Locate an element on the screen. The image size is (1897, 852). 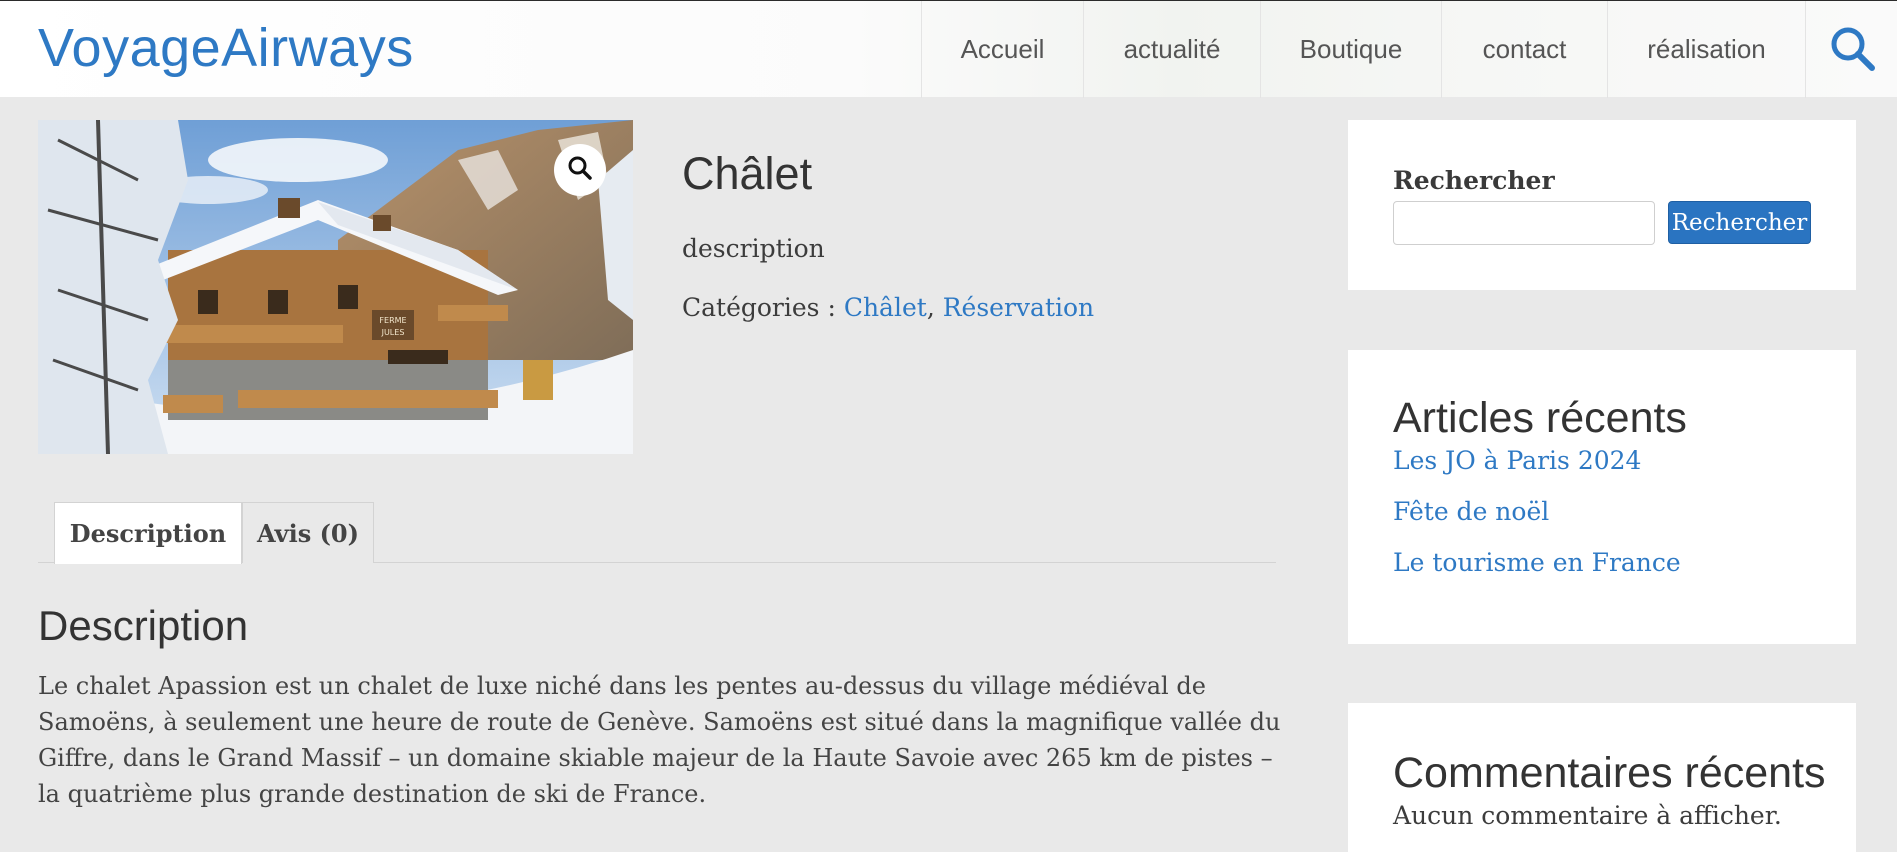
category-link-chalet: Châlet is located at coordinates (885, 307).